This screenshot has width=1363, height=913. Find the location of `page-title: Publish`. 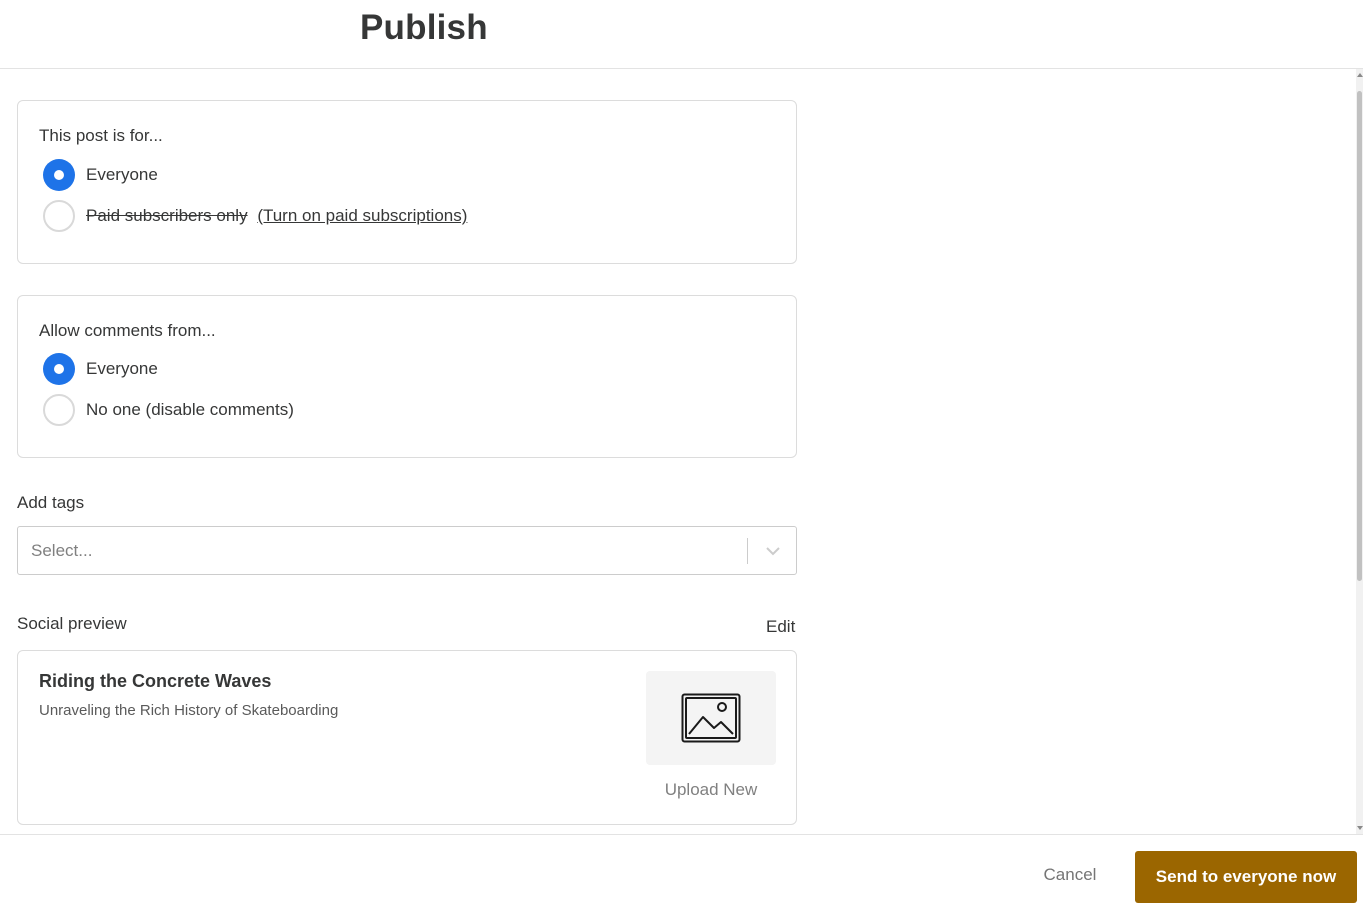

page-title: Publish is located at coordinates (424, 27).